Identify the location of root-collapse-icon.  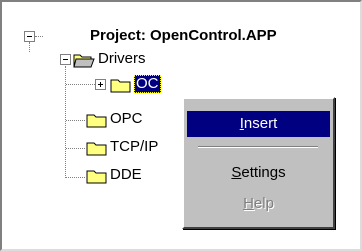
(29, 36).